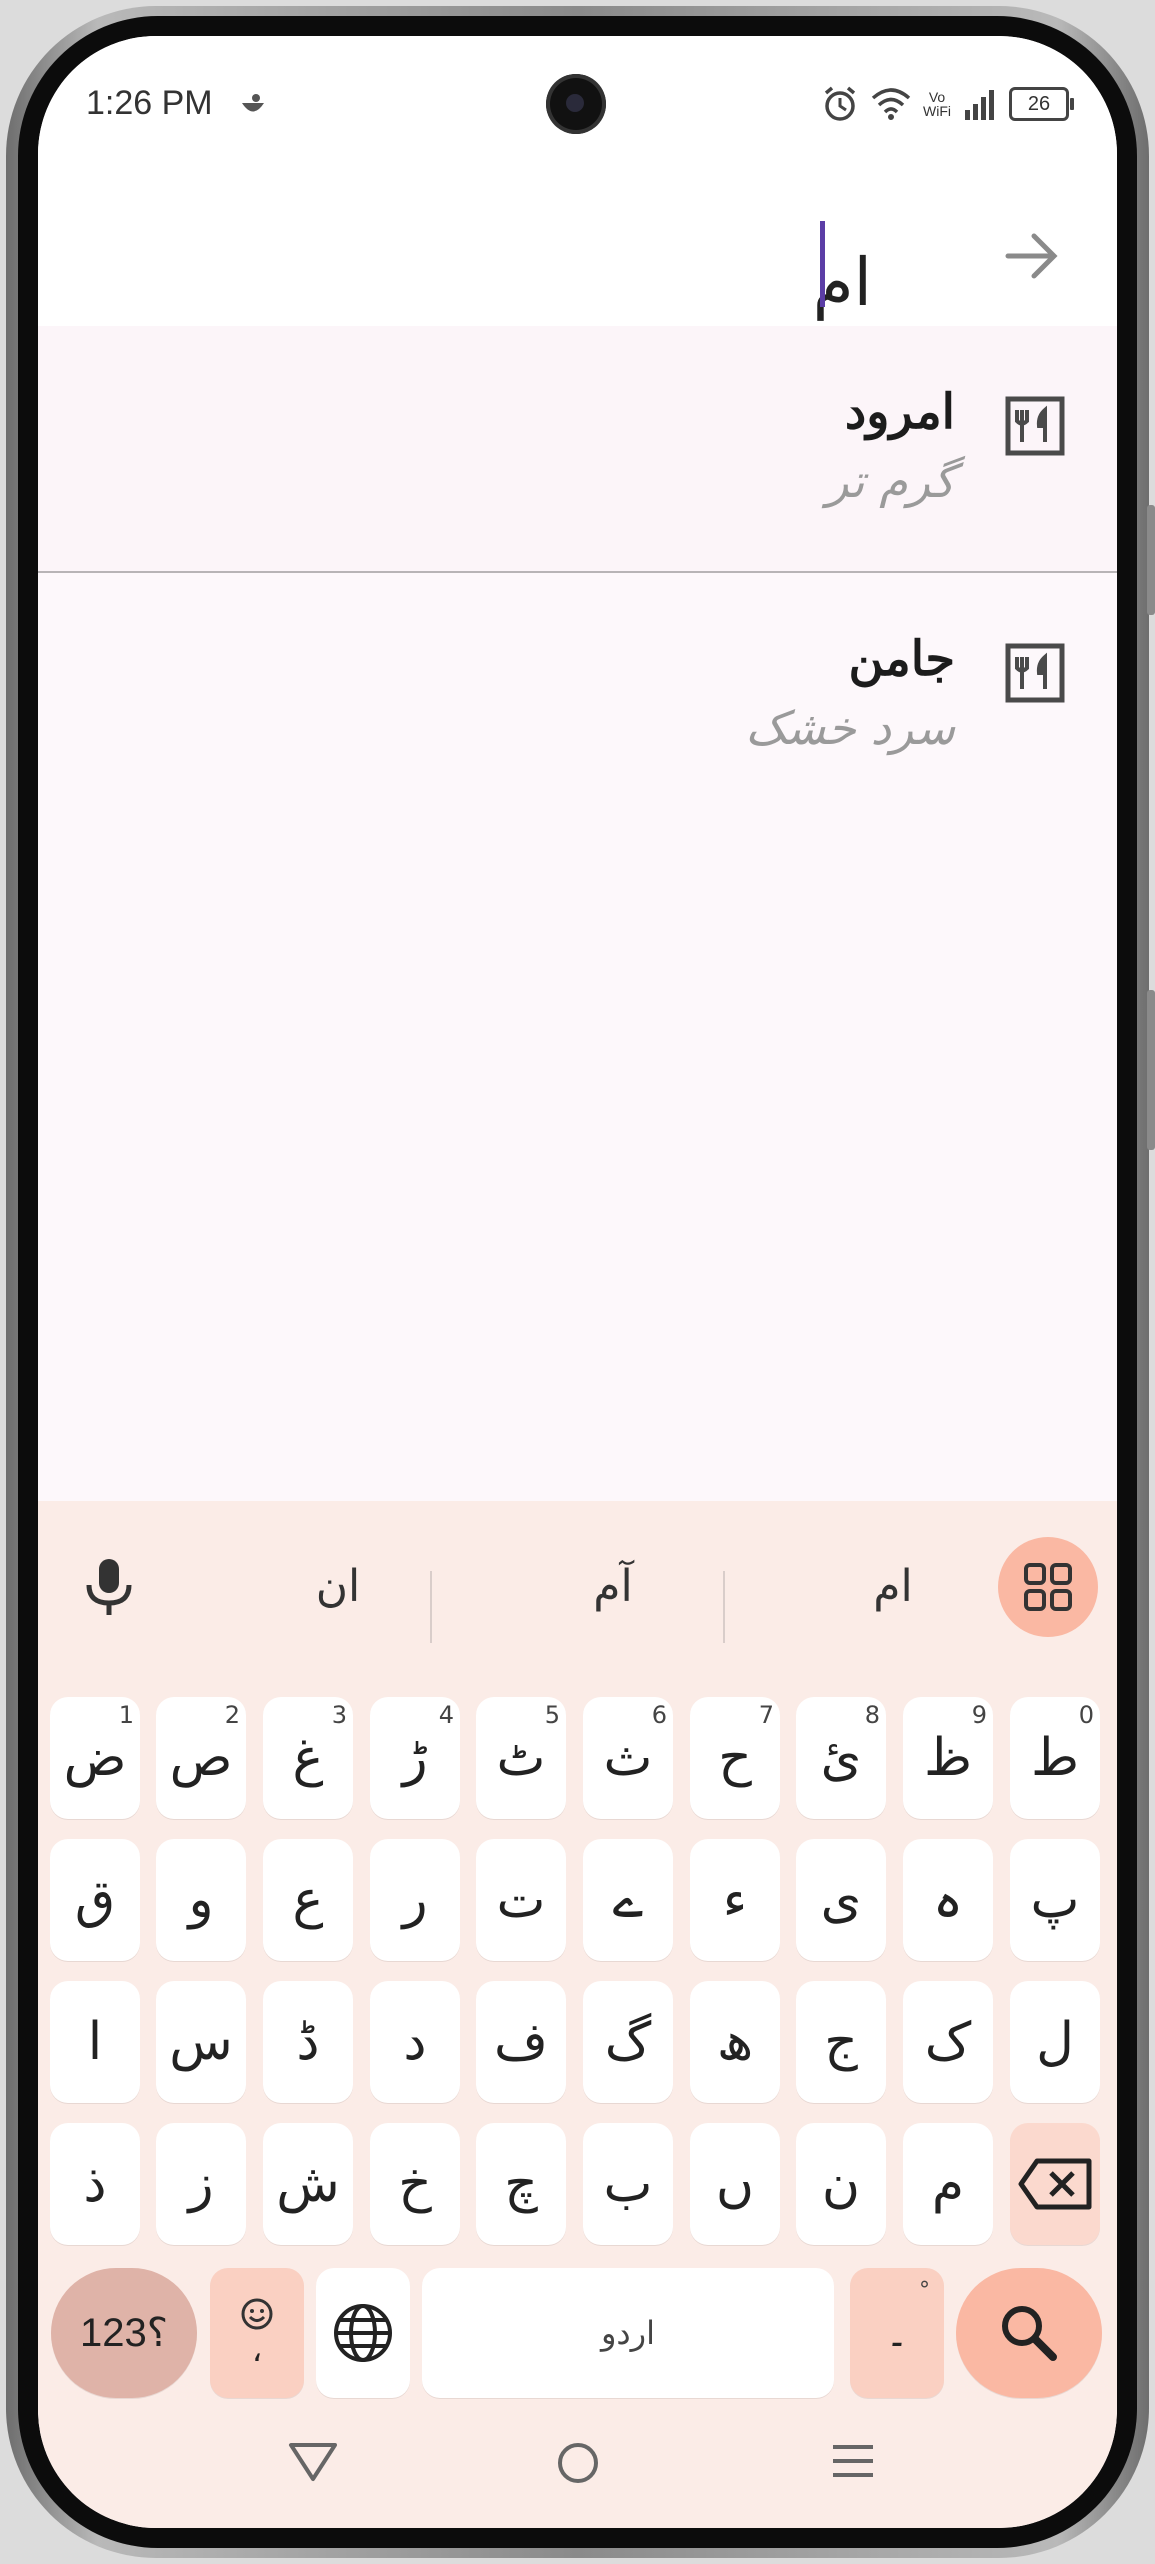 The image size is (1155, 2564). I want to click on key: ڈ, so click(308, 2042).